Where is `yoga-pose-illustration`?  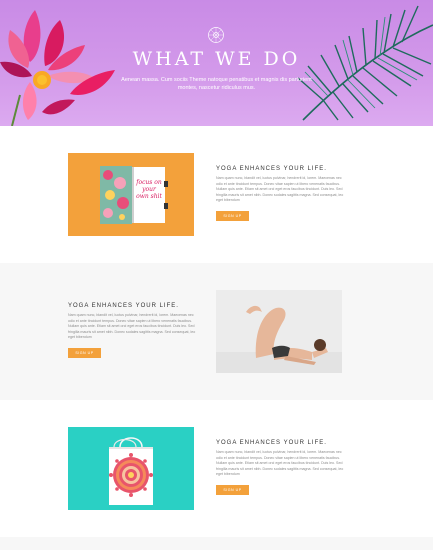 yoga-pose-illustration is located at coordinates (279, 331).